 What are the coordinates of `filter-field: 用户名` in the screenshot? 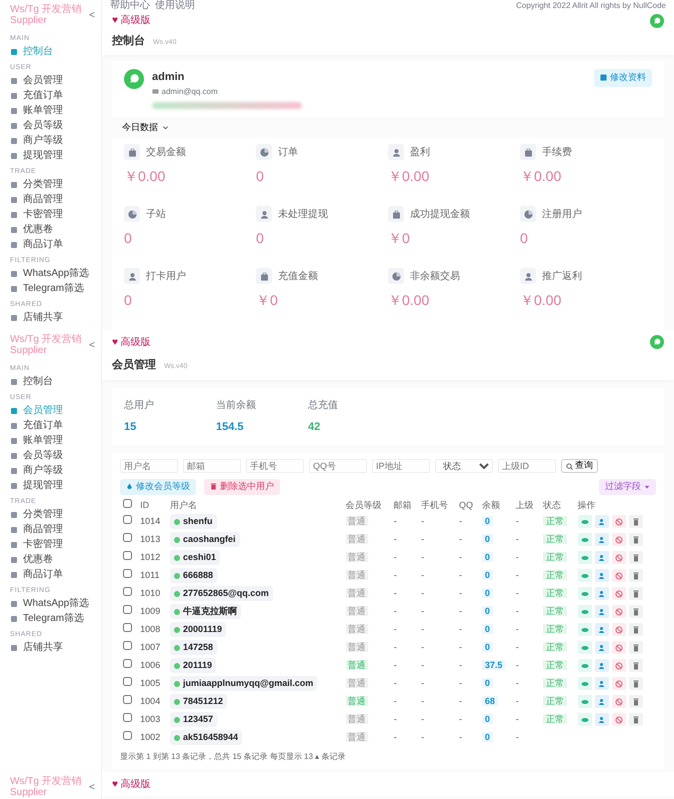 It's located at (149, 466).